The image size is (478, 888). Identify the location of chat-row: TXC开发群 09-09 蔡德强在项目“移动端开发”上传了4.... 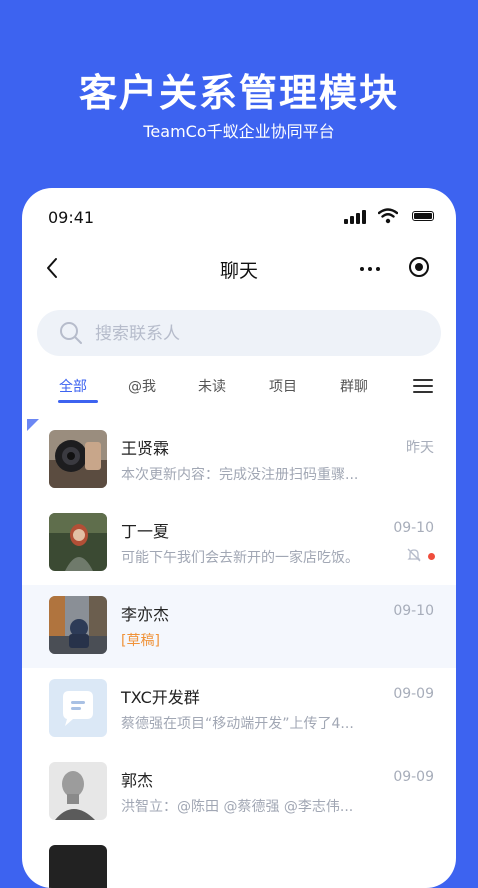
(239, 709).